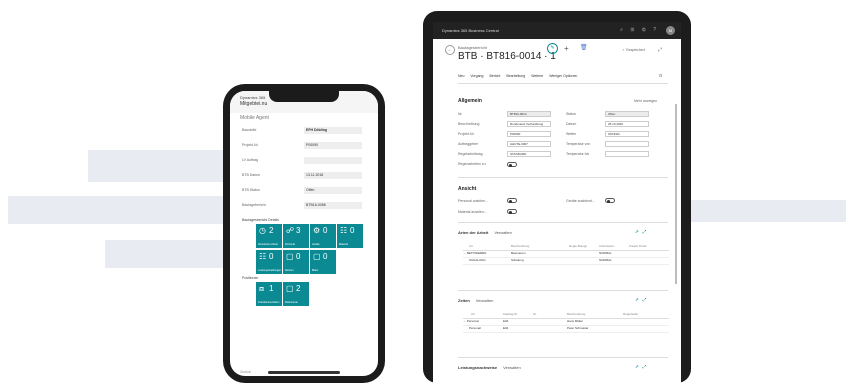 This screenshot has height=383, width=846. What do you see at coordinates (269, 294) in the screenshot?
I see `tile-photos: ⧈ 1 Fotodokumentation` at bounding box center [269, 294].